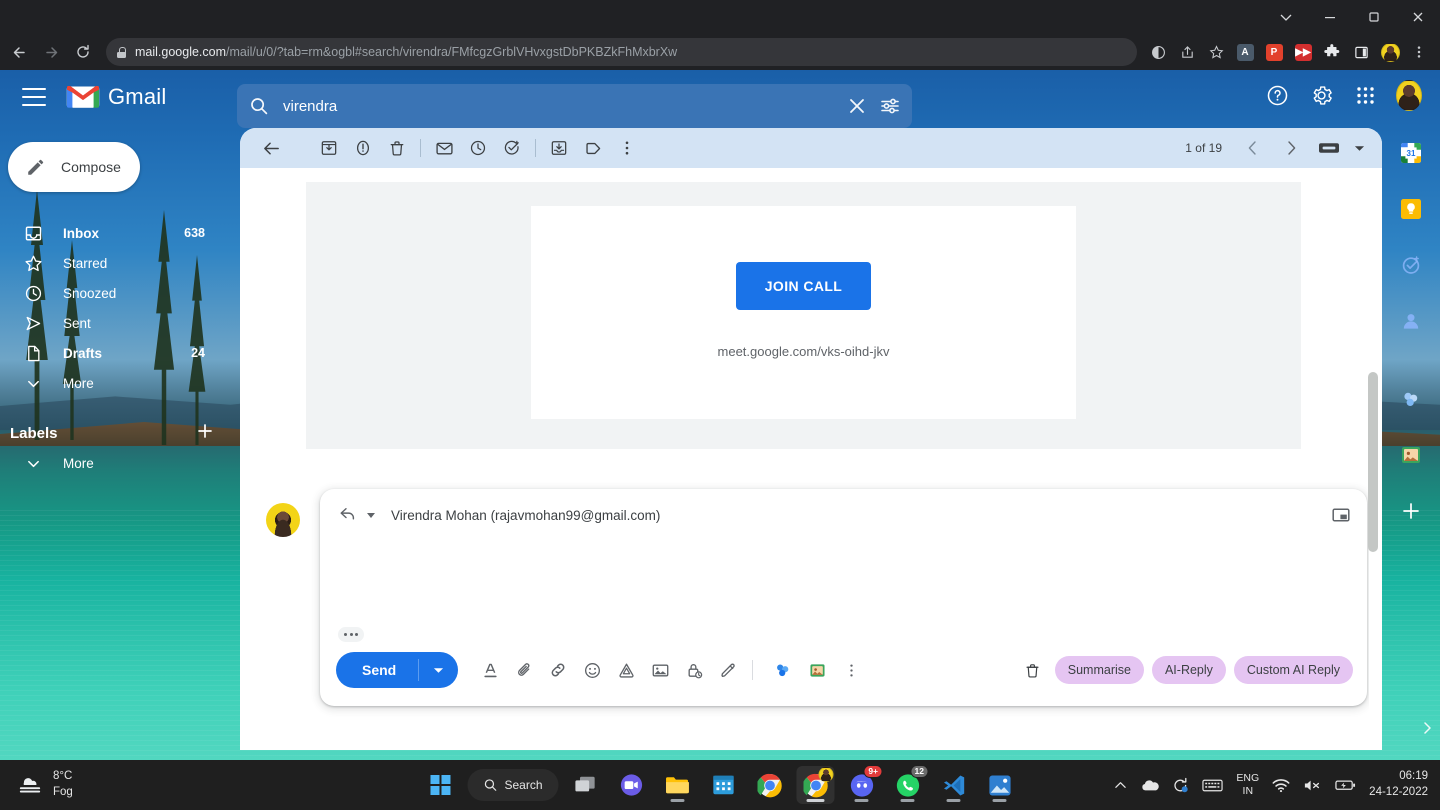 The image size is (1440, 810). Describe the element at coordinates (1321, 95) in the screenshot. I see `settings-gear-icon` at that location.